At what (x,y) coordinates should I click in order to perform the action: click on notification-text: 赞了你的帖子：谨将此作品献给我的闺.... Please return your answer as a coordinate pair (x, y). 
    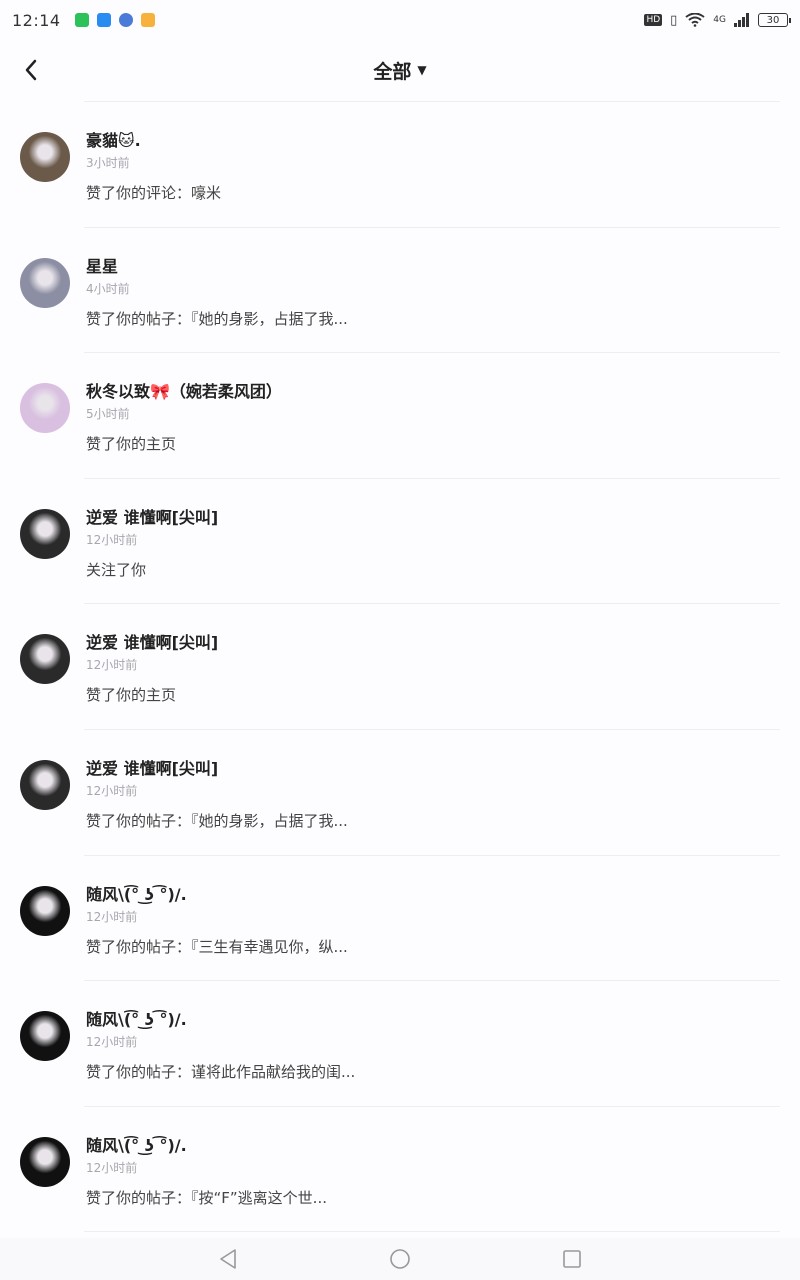
    Looking at the image, I should click on (433, 1072).